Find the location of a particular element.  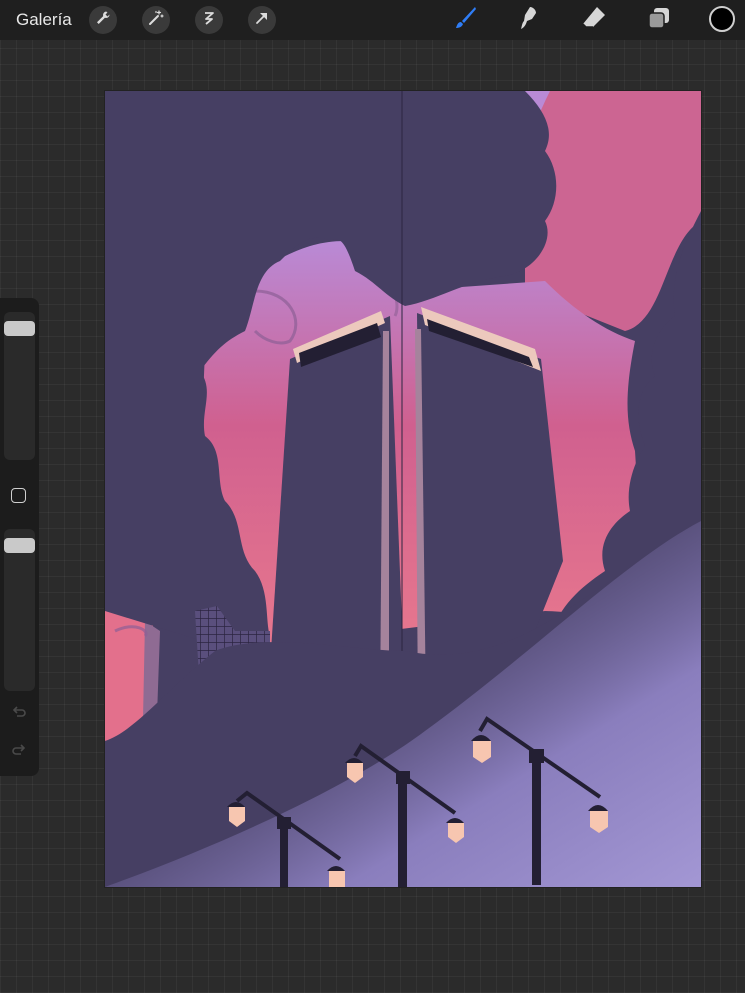

undo-icon is located at coordinates (19, 714).